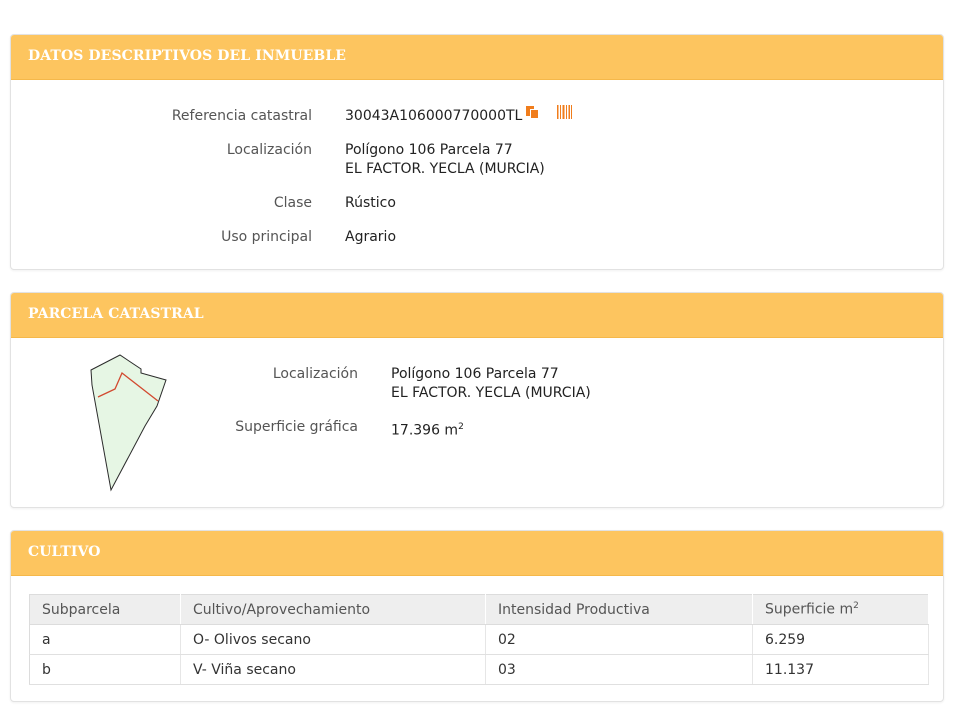  Describe the element at coordinates (292, 203) in the screenshot. I see `clase-label: Clase` at that location.